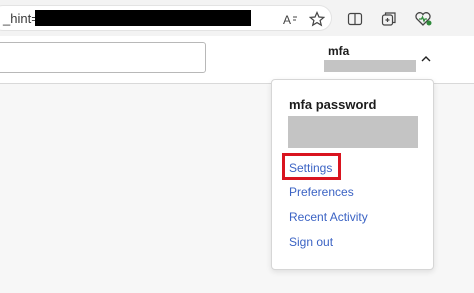 The image size is (474, 293). I want to click on menu-item-preferences: Preferences, so click(321, 192).